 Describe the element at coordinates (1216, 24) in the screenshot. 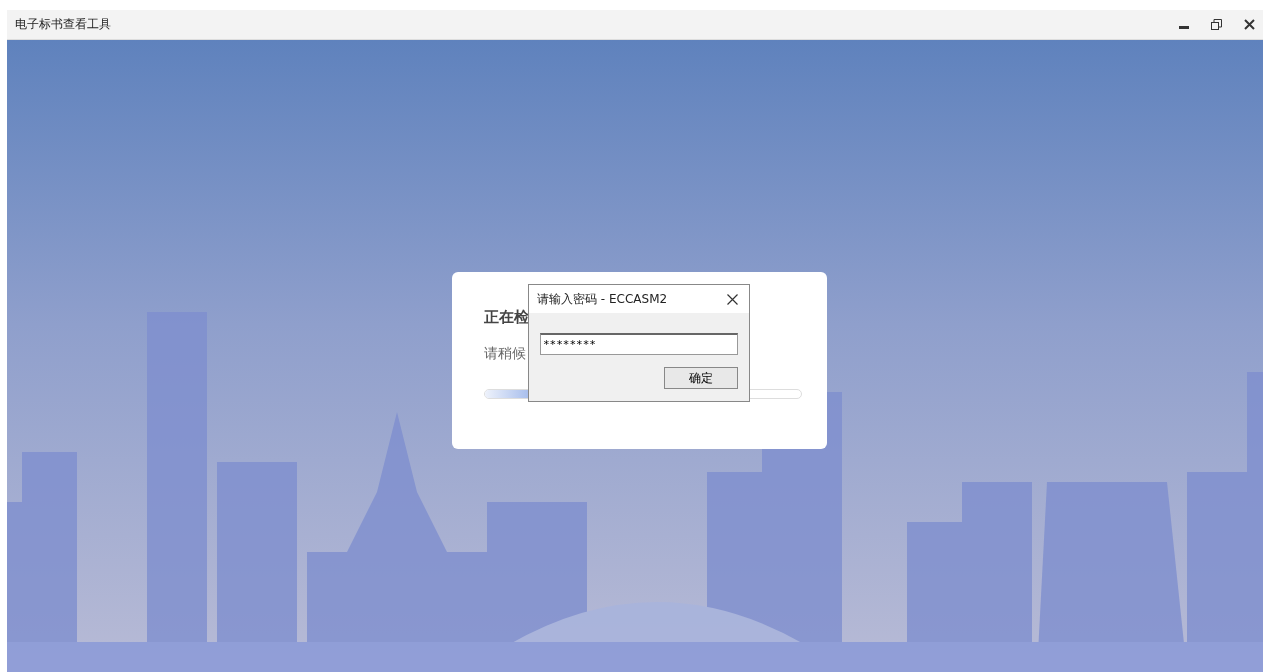

I see `restore-icon` at that location.